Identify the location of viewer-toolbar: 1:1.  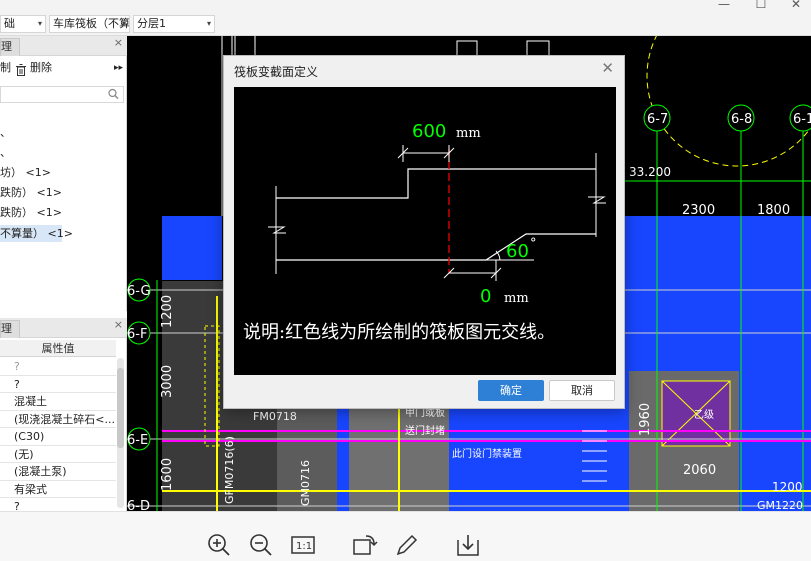
(405, 536).